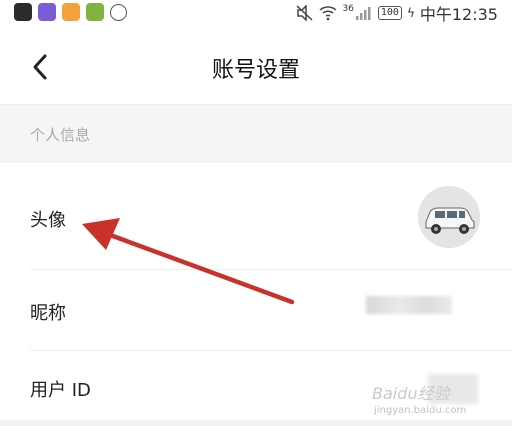  Describe the element at coordinates (420, 410) in the screenshot. I see `watermark-url: jingyan.baidu.com` at that location.